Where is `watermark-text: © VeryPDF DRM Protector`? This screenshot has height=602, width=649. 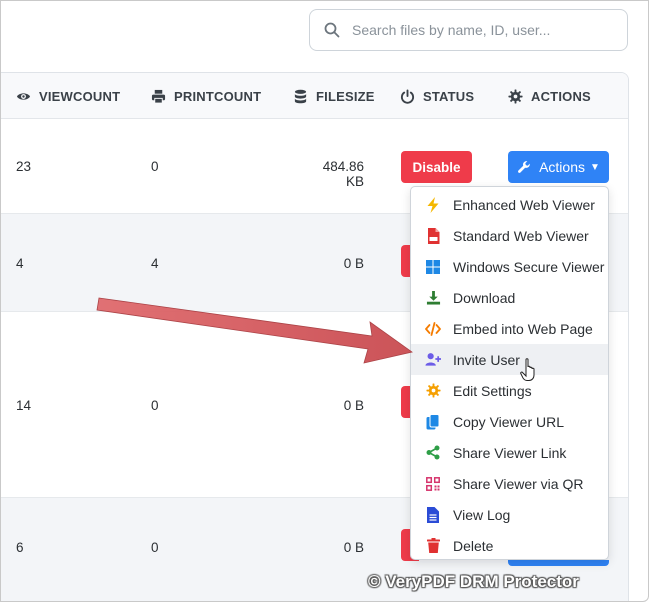 watermark-text: © VeryPDF DRM Protector is located at coordinates (473, 581).